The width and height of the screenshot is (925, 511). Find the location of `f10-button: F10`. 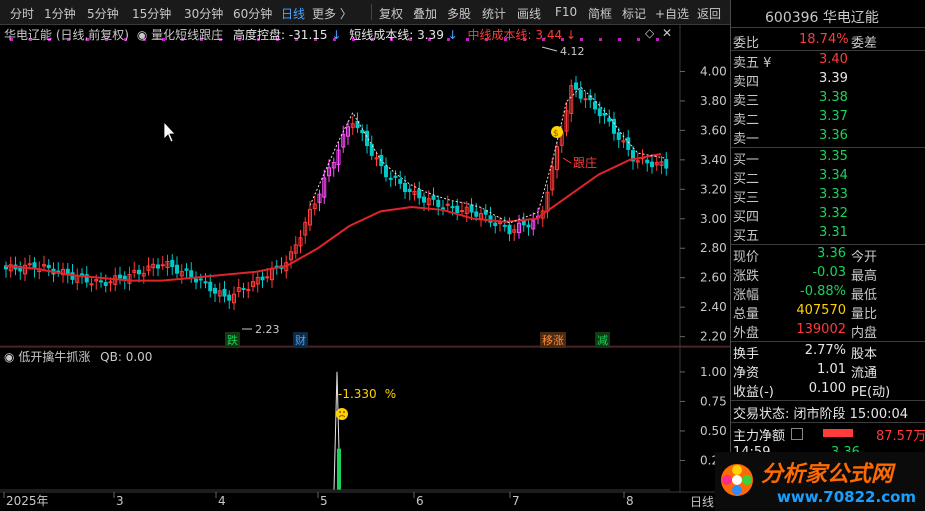

f10-button: F10 is located at coordinates (566, 12).